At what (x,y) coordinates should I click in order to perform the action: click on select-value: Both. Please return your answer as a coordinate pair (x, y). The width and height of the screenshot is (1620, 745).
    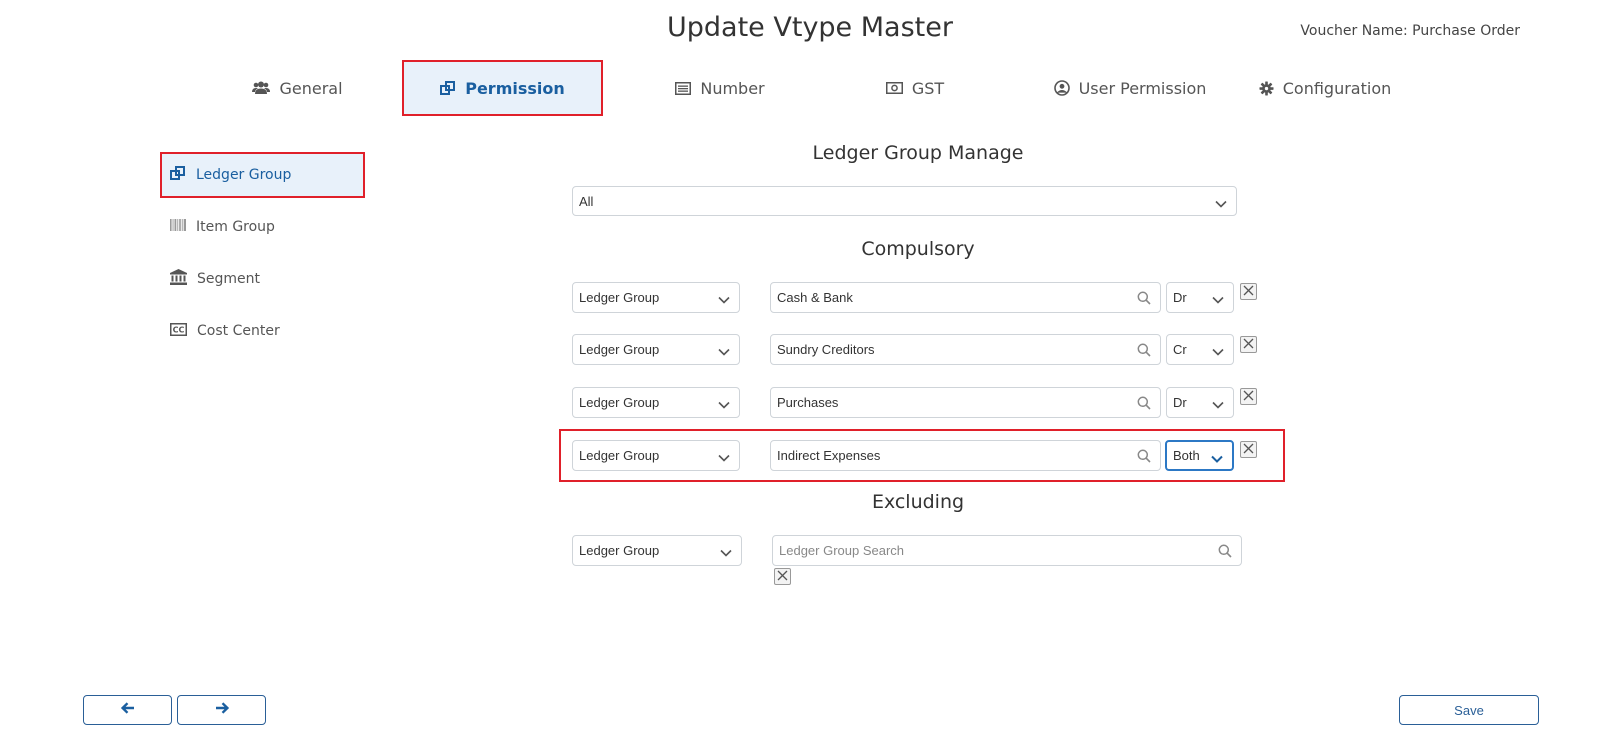
    Looking at the image, I should click on (1186, 455).